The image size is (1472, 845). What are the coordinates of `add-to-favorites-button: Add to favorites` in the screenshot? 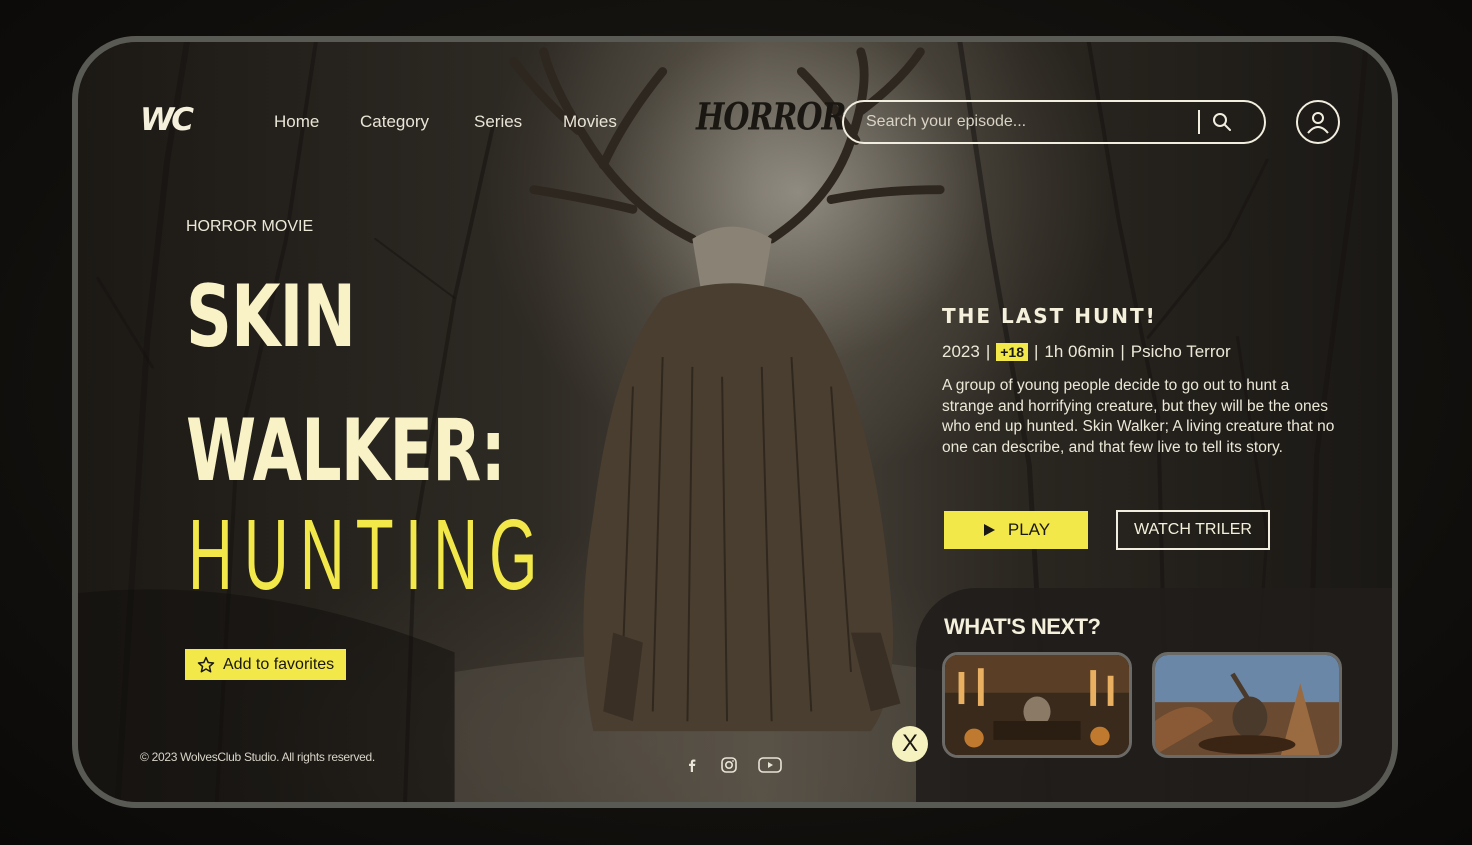 It's located at (266, 664).